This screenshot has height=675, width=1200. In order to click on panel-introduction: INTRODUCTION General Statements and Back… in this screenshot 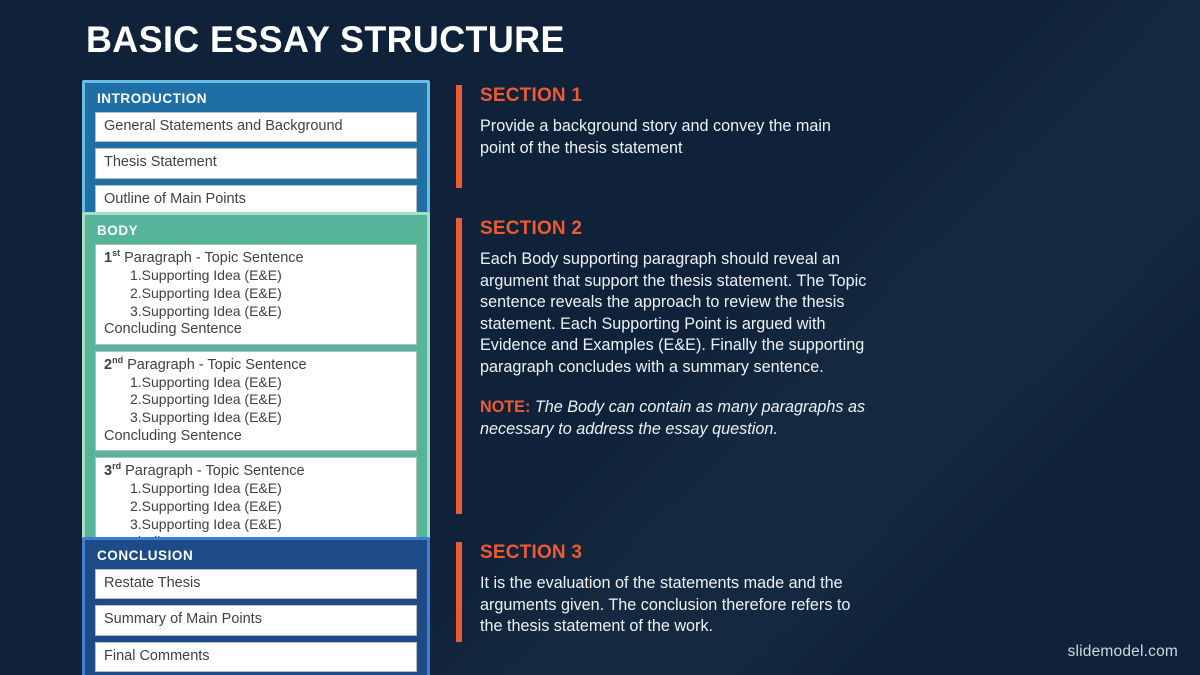, I will do `click(256, 154)`.